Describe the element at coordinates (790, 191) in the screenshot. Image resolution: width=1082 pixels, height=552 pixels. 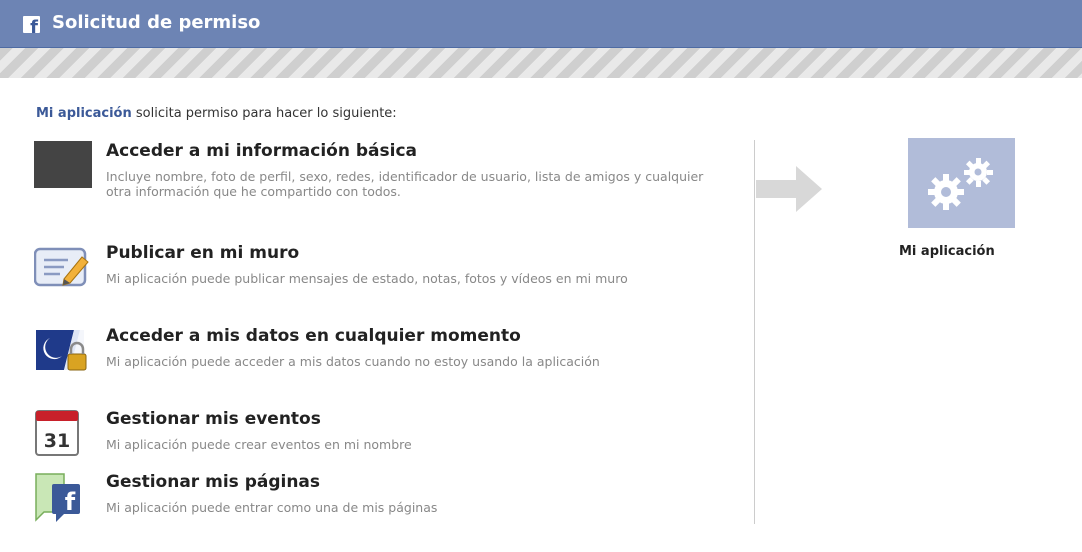
I see `arrow-right-icon` at that location.